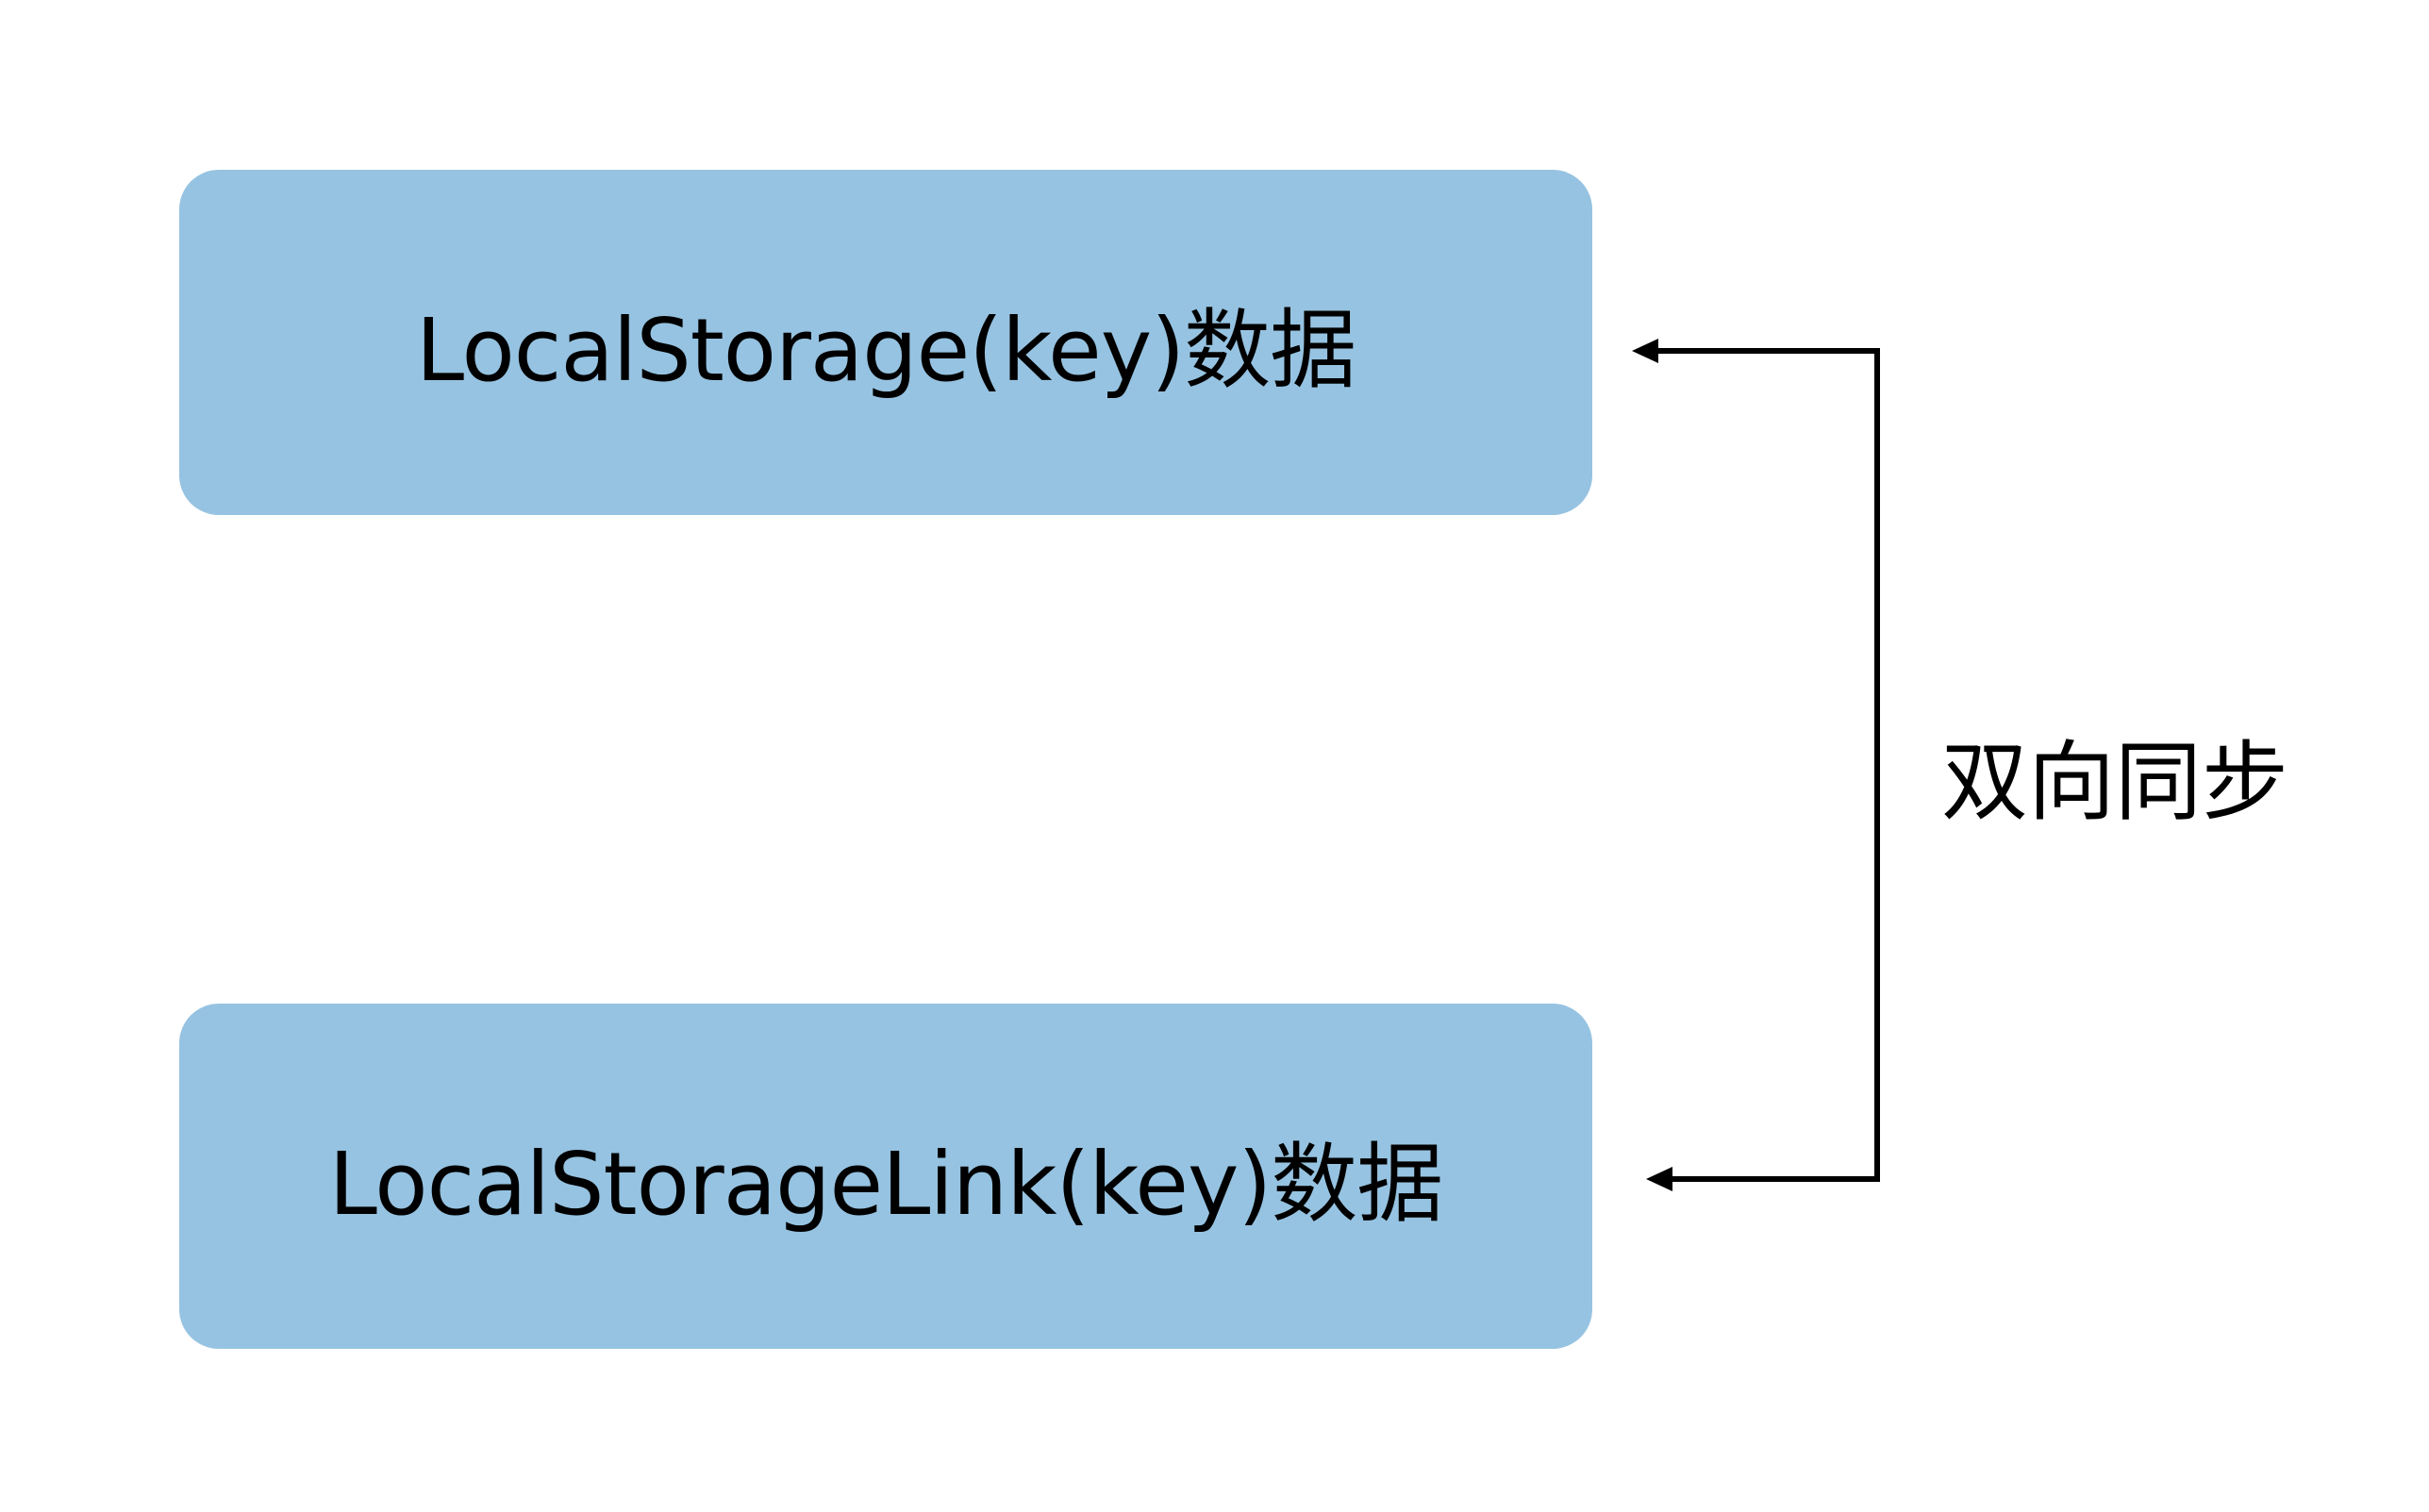 The height and width of the screenshot is (1512, 2429). What do you see at coordinates (1659, 1179) in the screenshot?
I see `arrowhead-bottom-icon` at bounding box center [1659, 1179].